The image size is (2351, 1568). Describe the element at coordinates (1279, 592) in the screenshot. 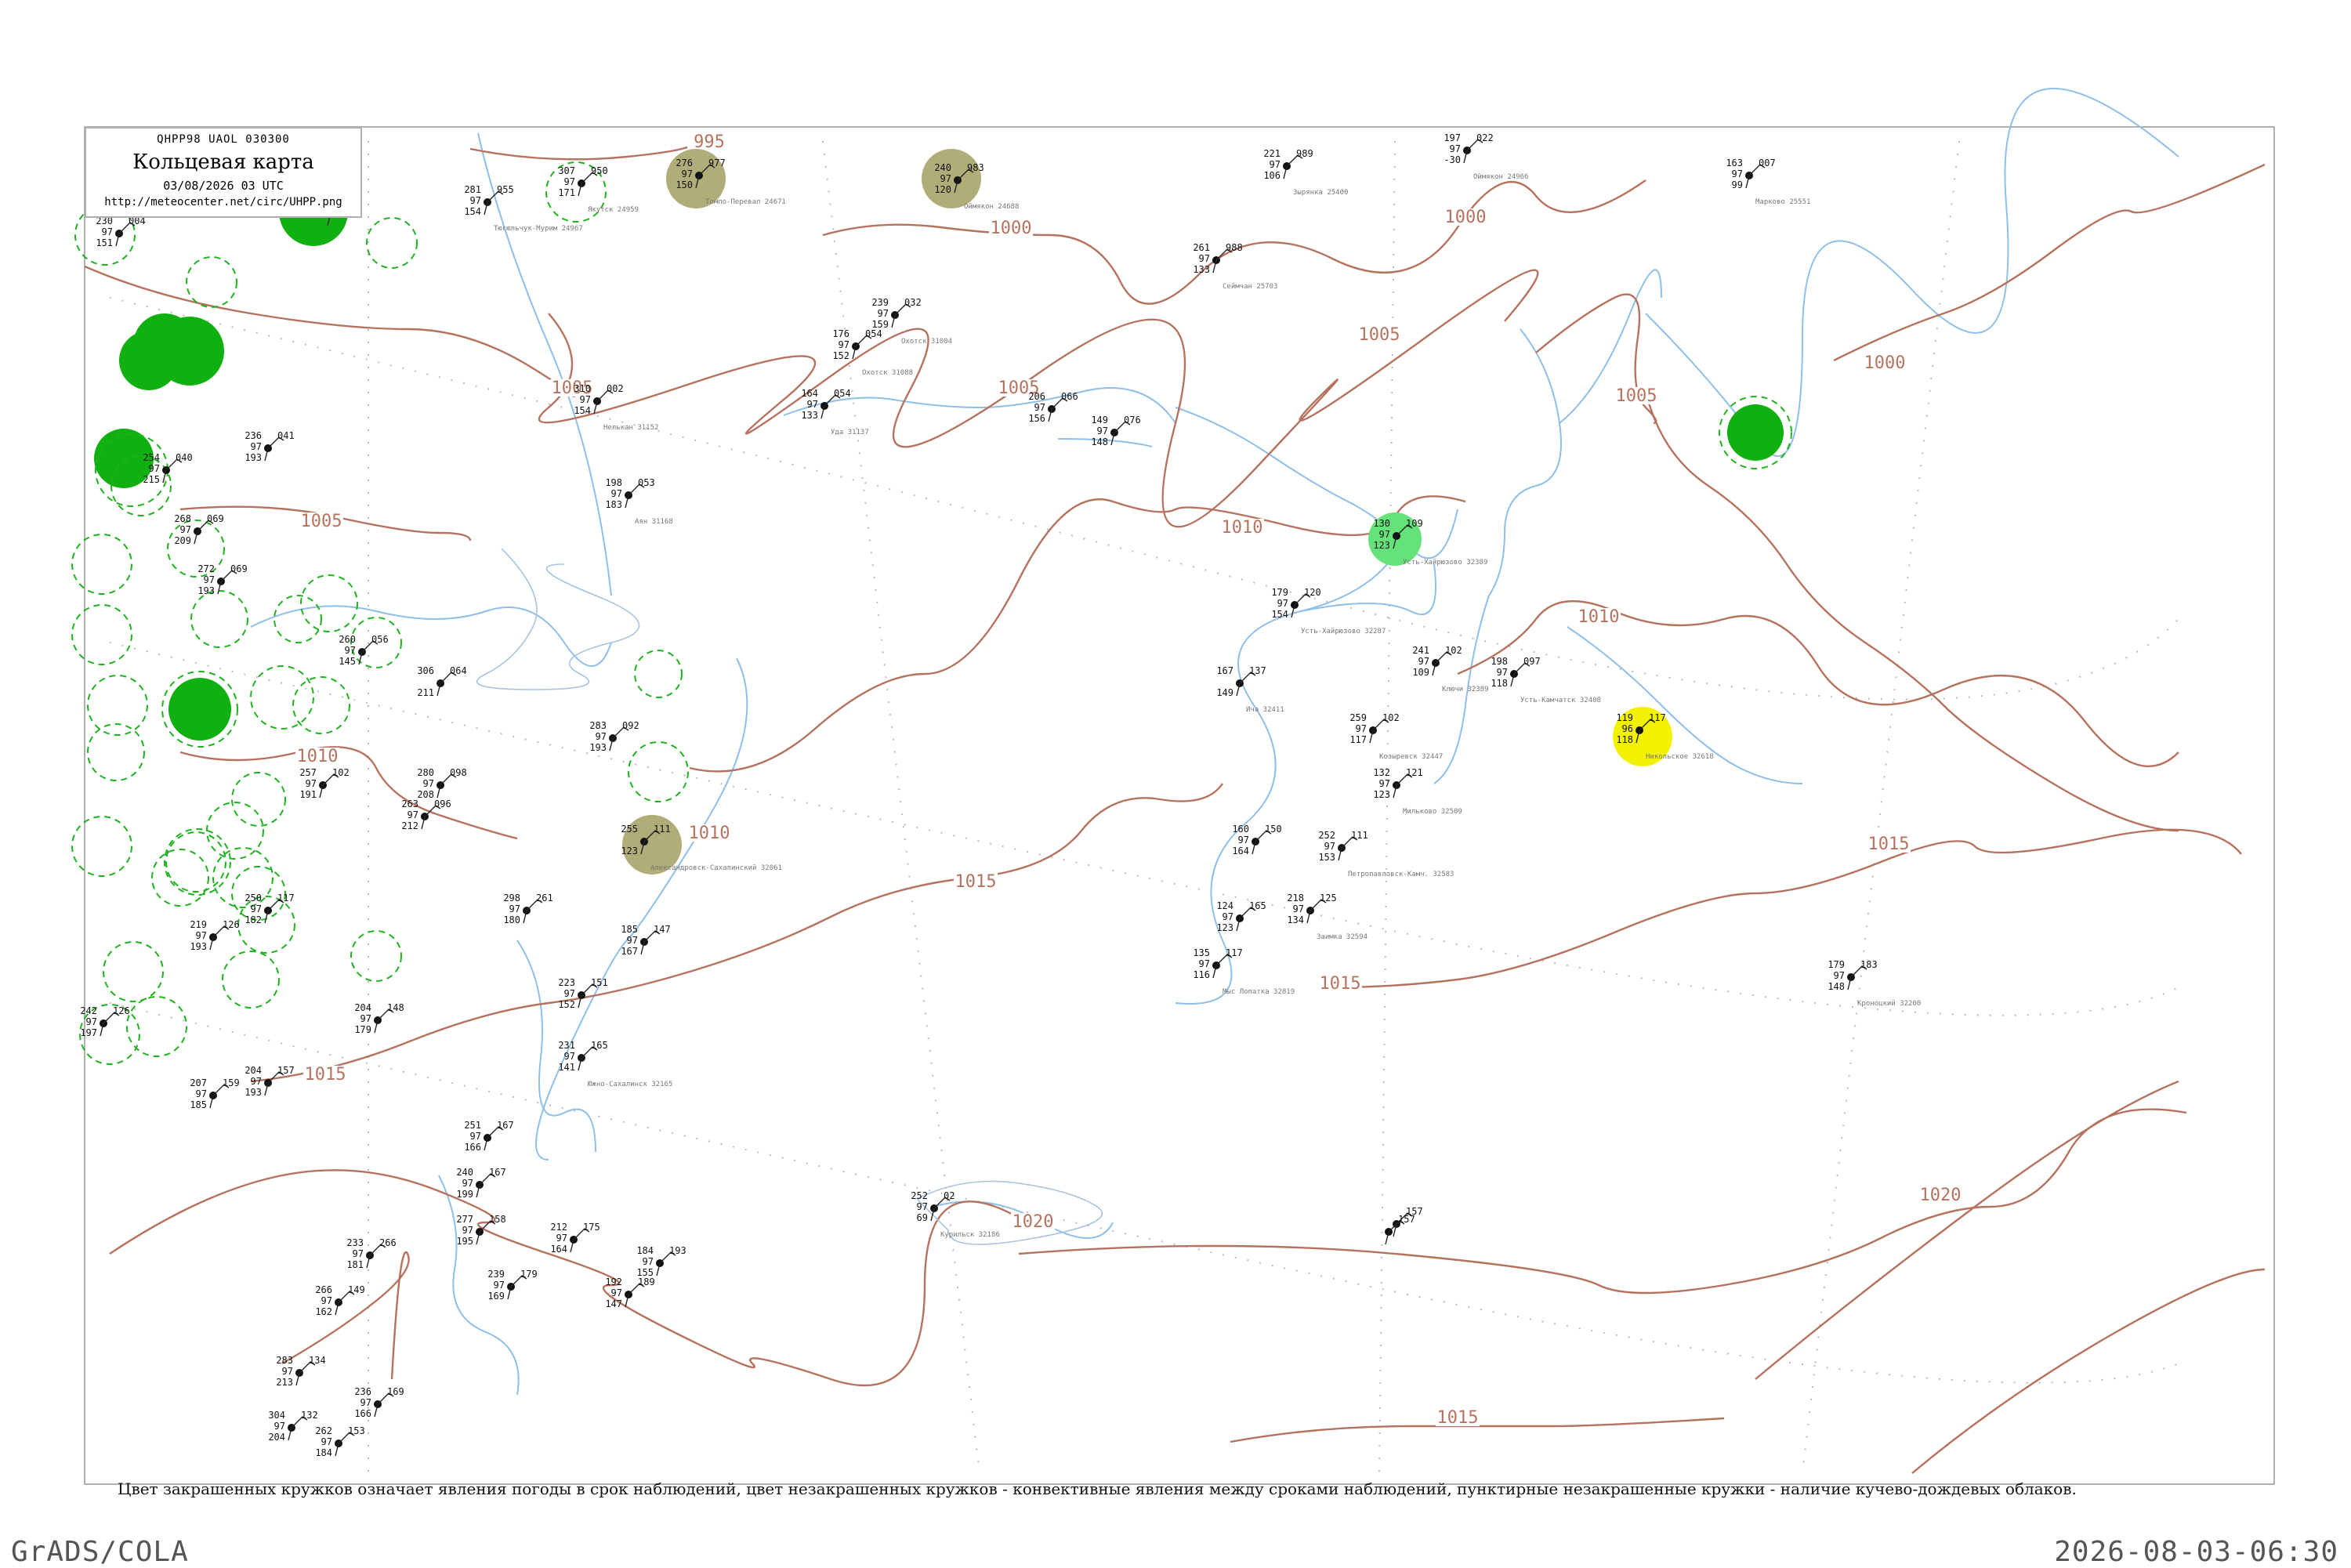

I see `station-value: 179` at that location.